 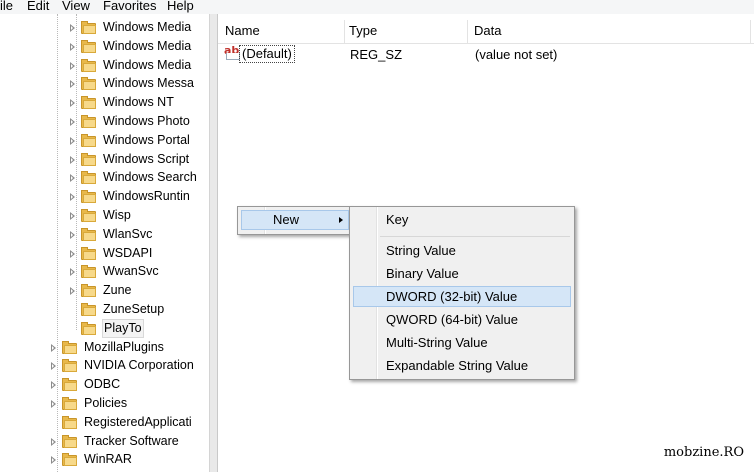 I want to click on tree-item-label: PlayTo, so click(x=123, y=328).